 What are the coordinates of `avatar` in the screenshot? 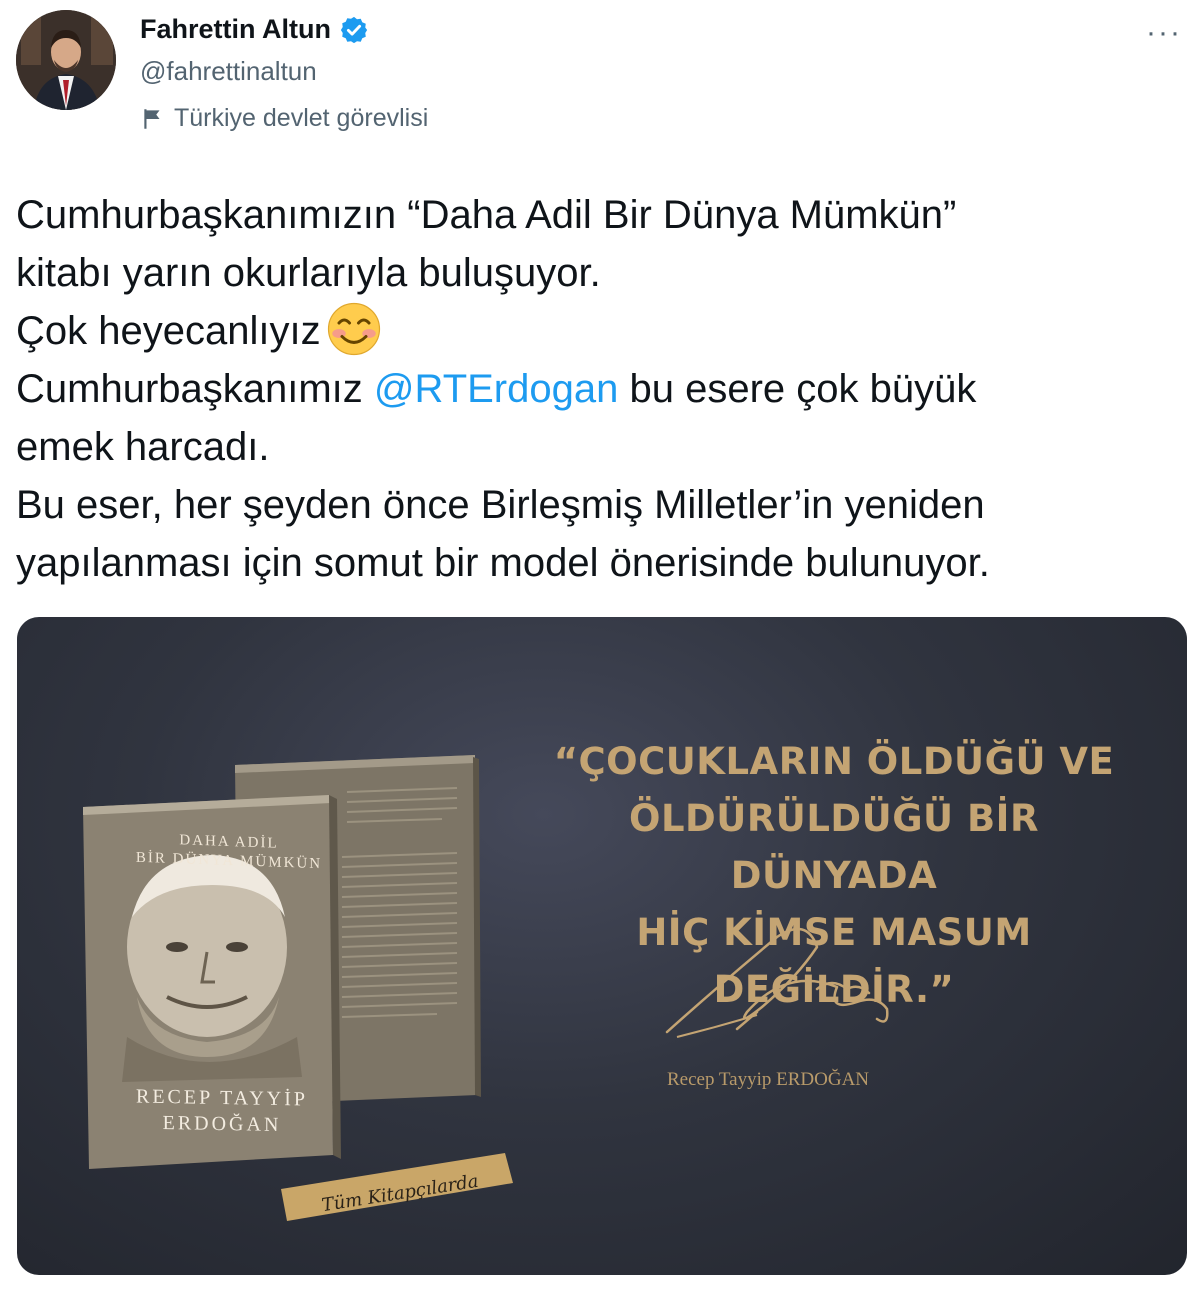 It's located at (66, 60).